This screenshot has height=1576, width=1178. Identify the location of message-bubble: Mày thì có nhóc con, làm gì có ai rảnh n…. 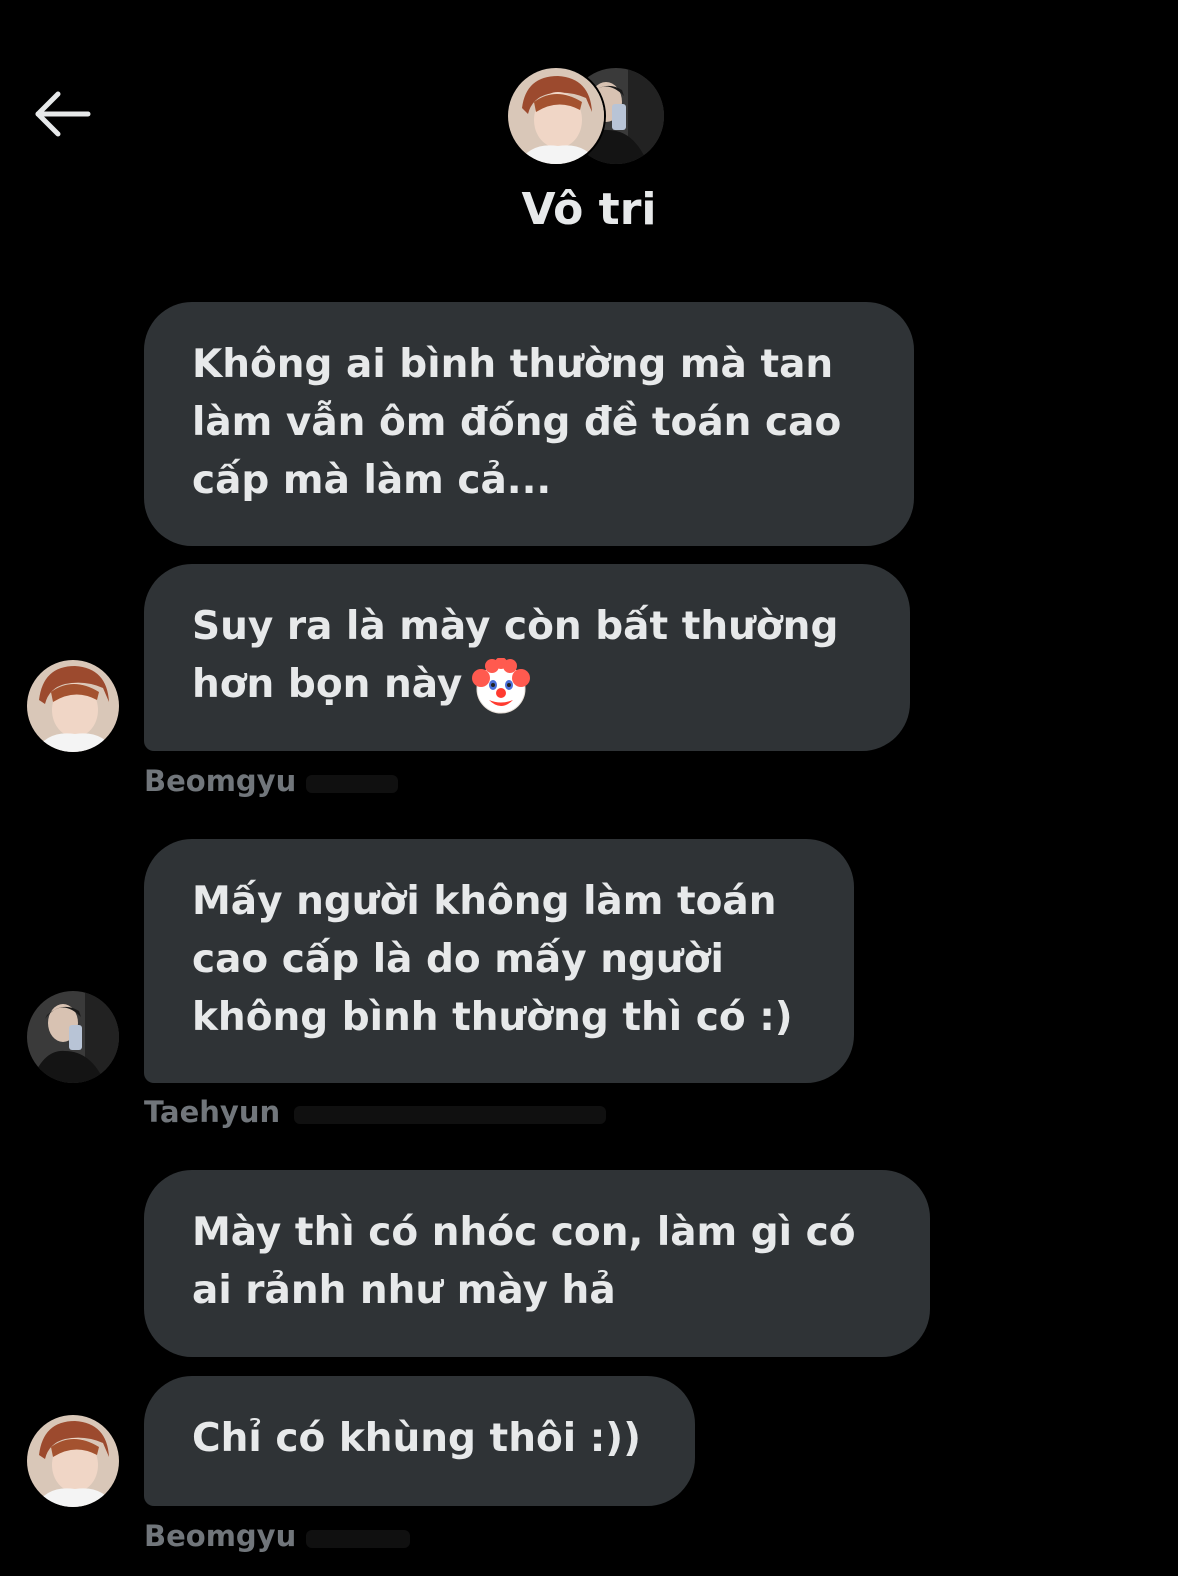
(537, 1263).